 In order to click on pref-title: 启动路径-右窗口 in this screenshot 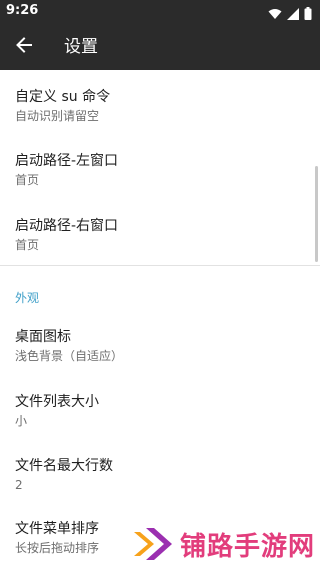, I will do `click(67, 226)`.